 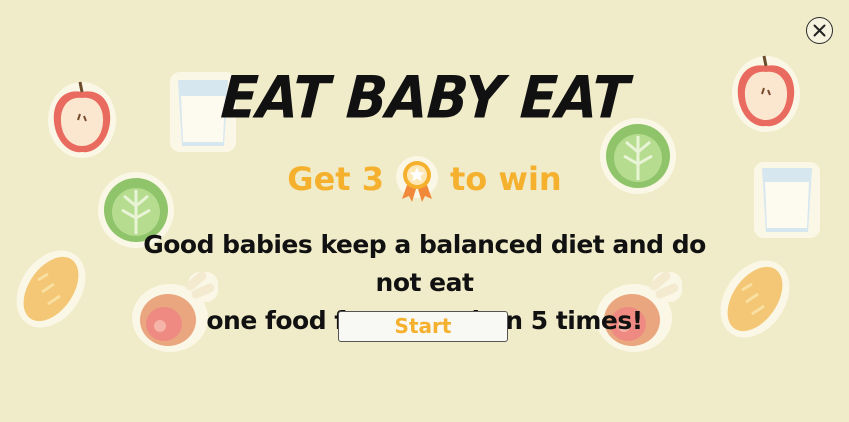 I want to click on close-icon, so click(x=819, y=30).